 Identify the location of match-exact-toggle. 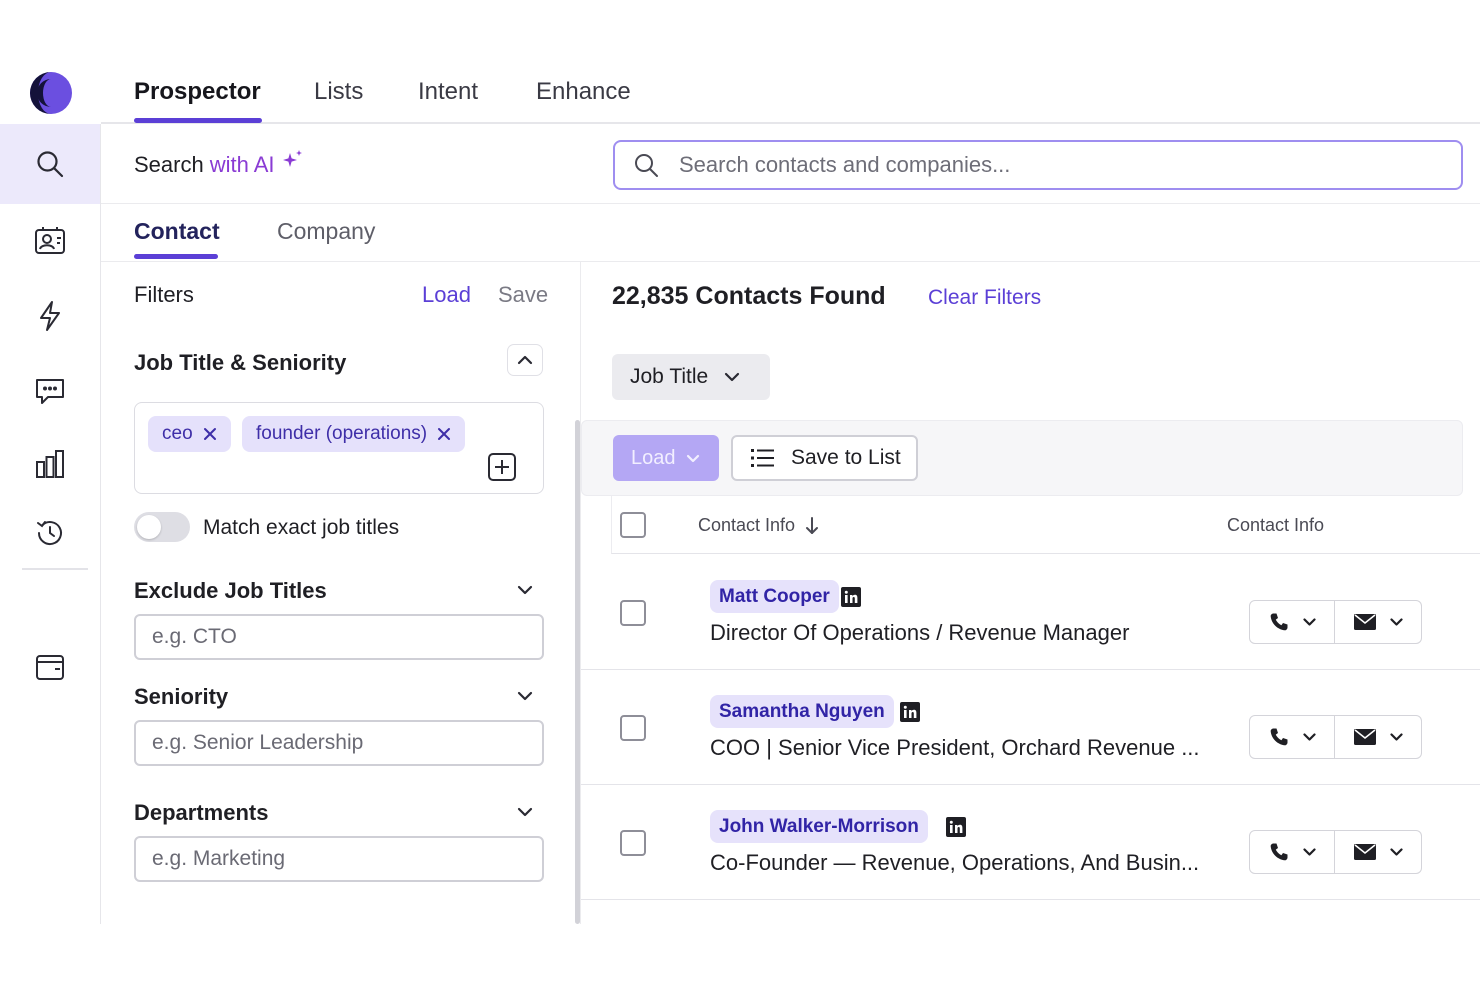
(162, 527).